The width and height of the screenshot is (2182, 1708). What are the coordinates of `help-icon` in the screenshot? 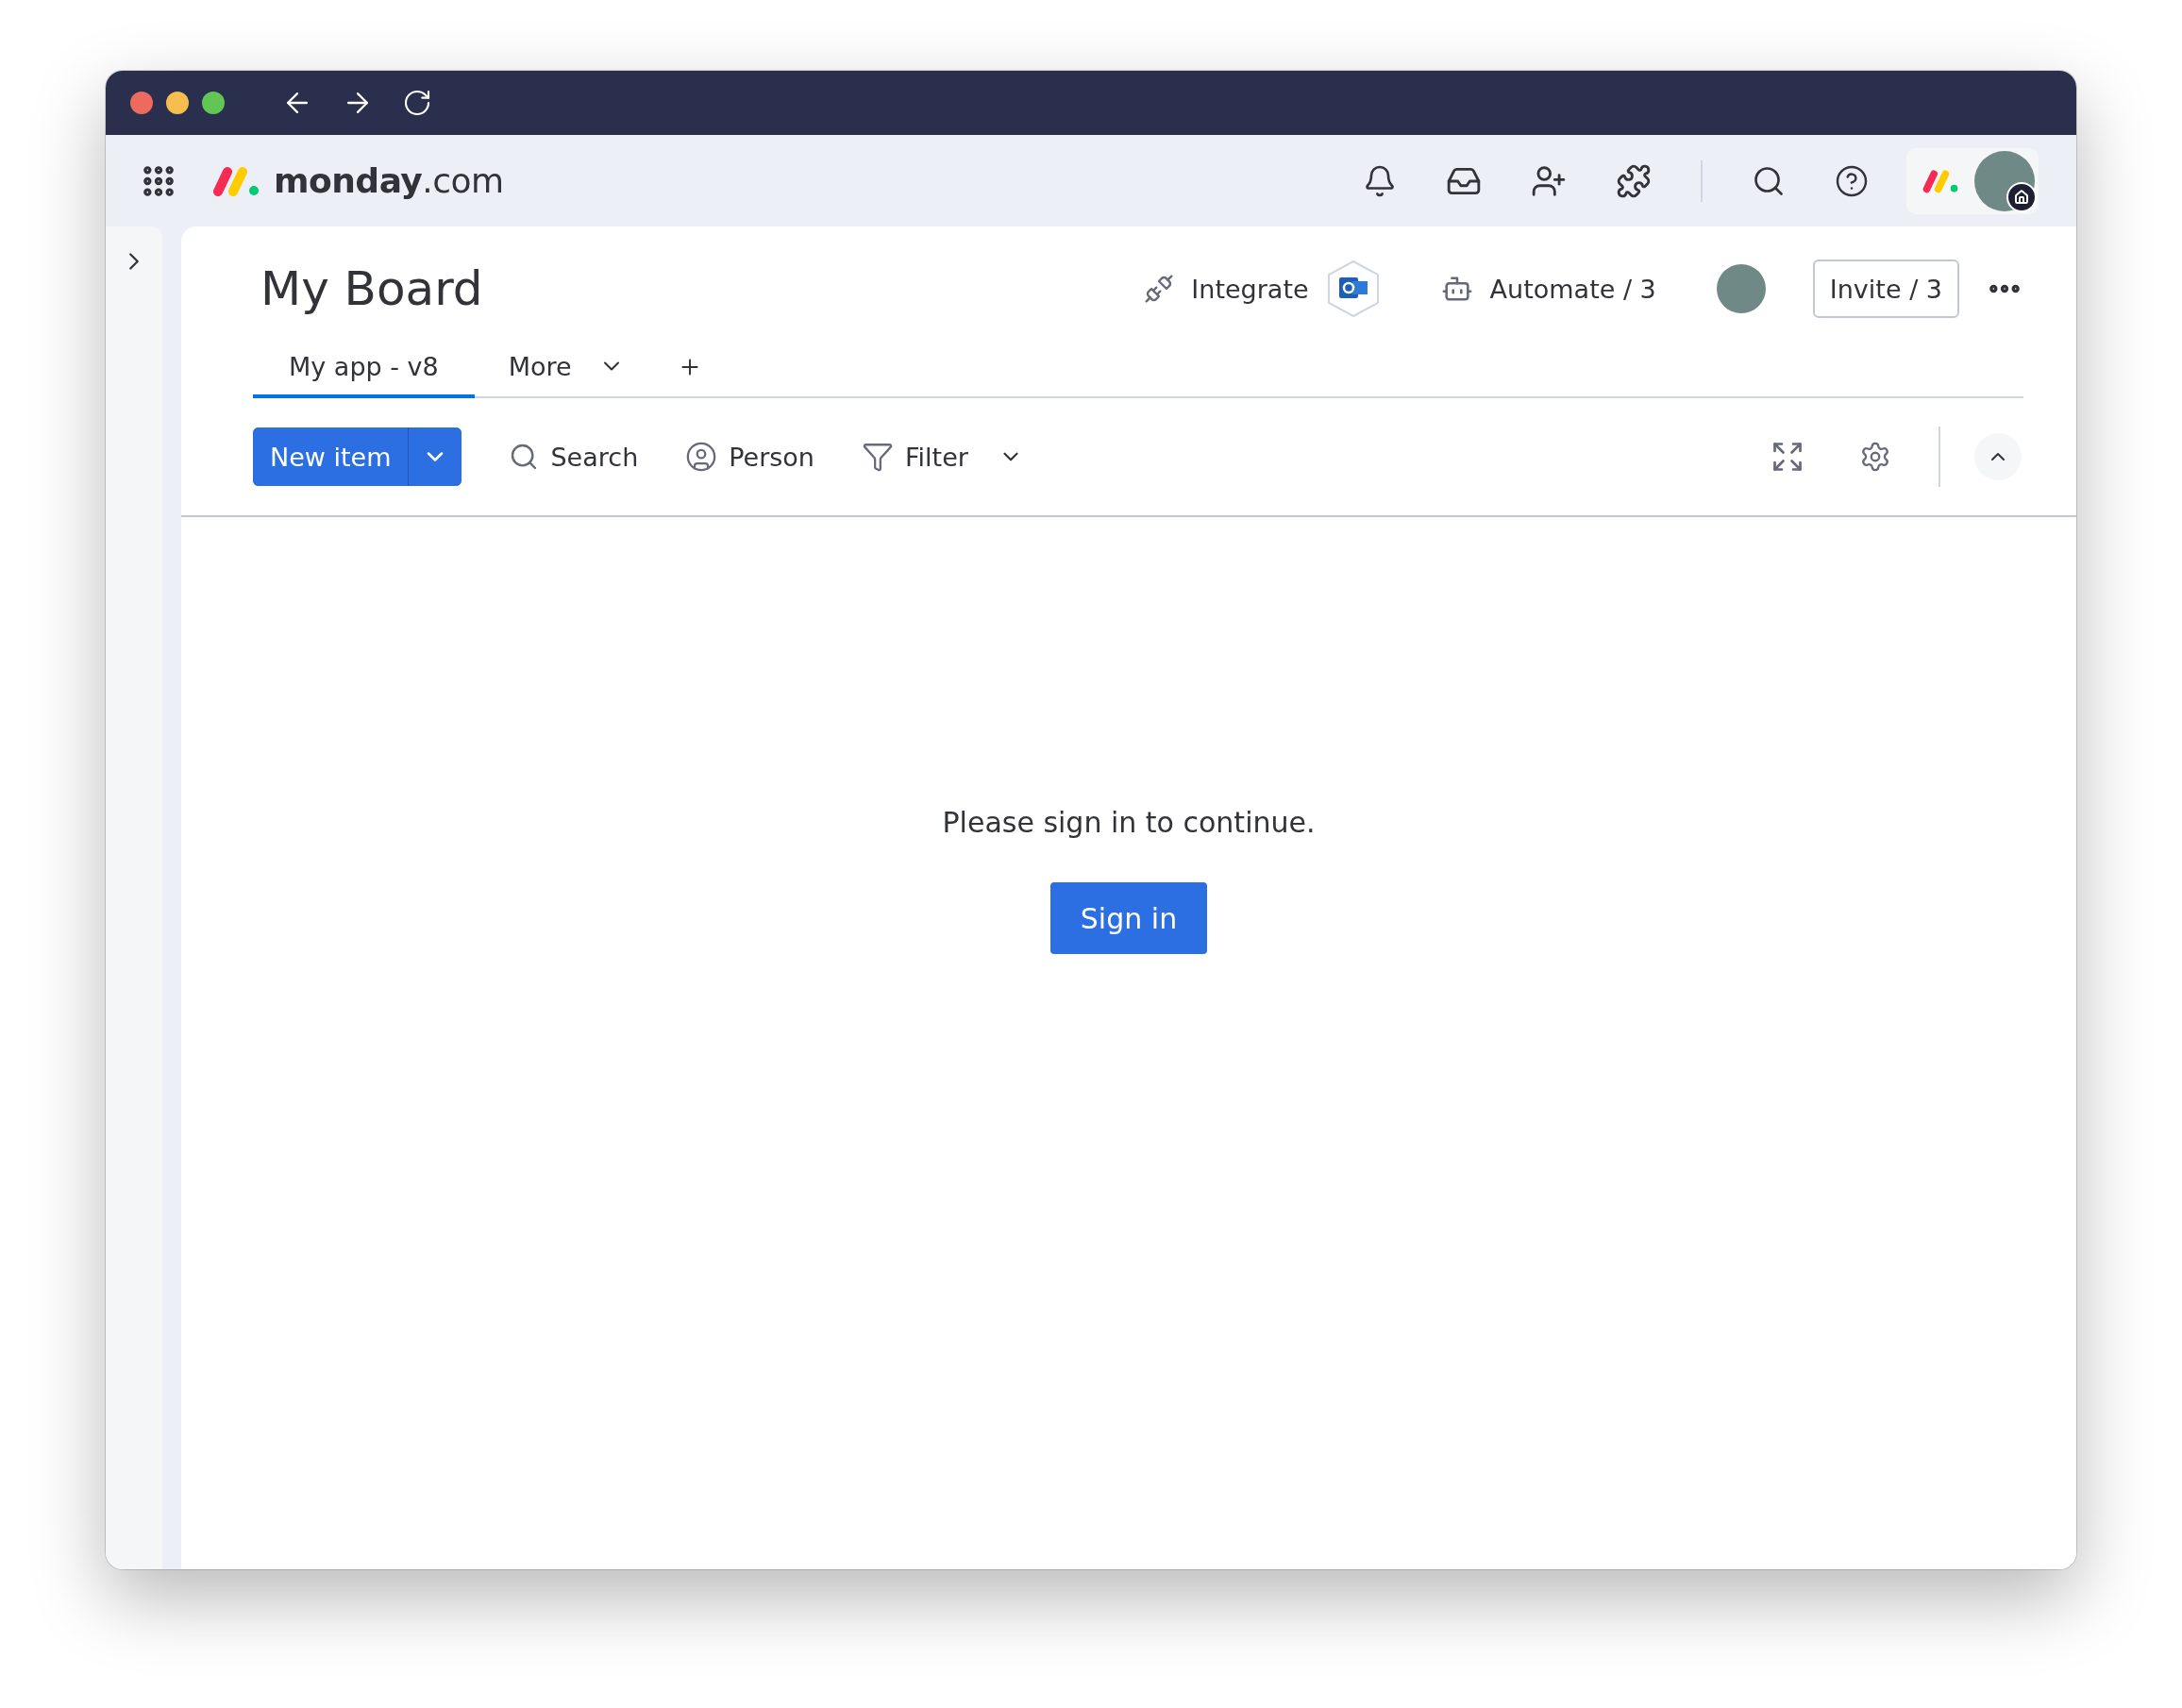 It's located at (1852, 180).